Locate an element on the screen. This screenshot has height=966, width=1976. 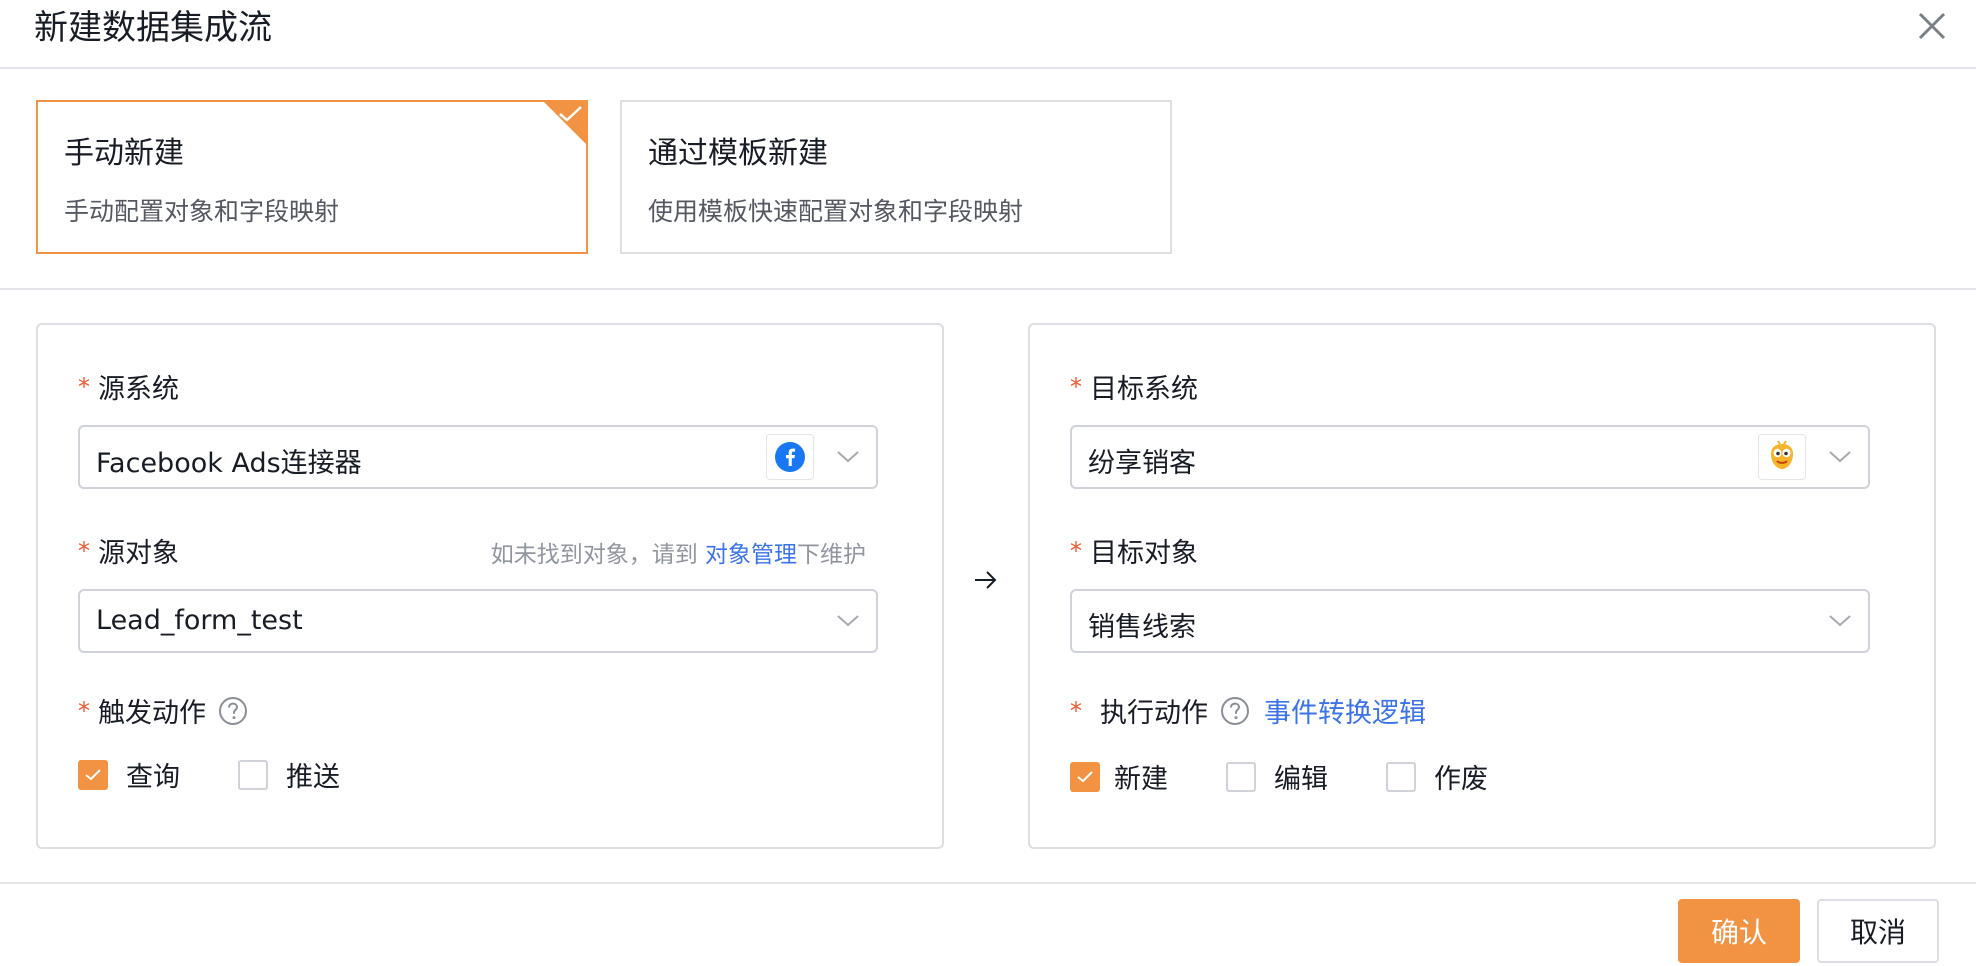
confirm-button: 确认 is located at coordinates (1739, 931).